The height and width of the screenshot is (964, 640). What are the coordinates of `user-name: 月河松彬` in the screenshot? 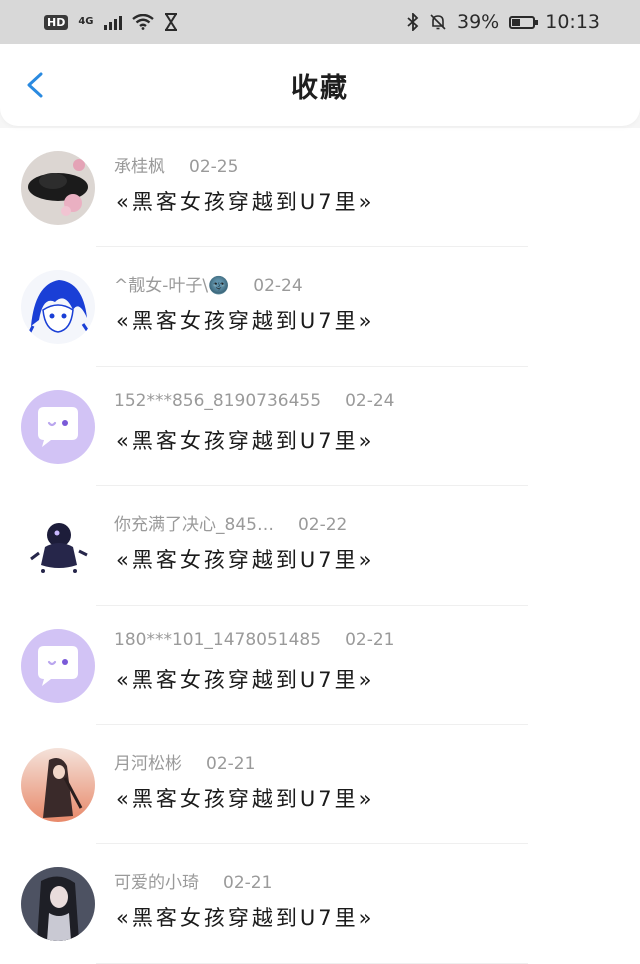 It's located at (148, 764).